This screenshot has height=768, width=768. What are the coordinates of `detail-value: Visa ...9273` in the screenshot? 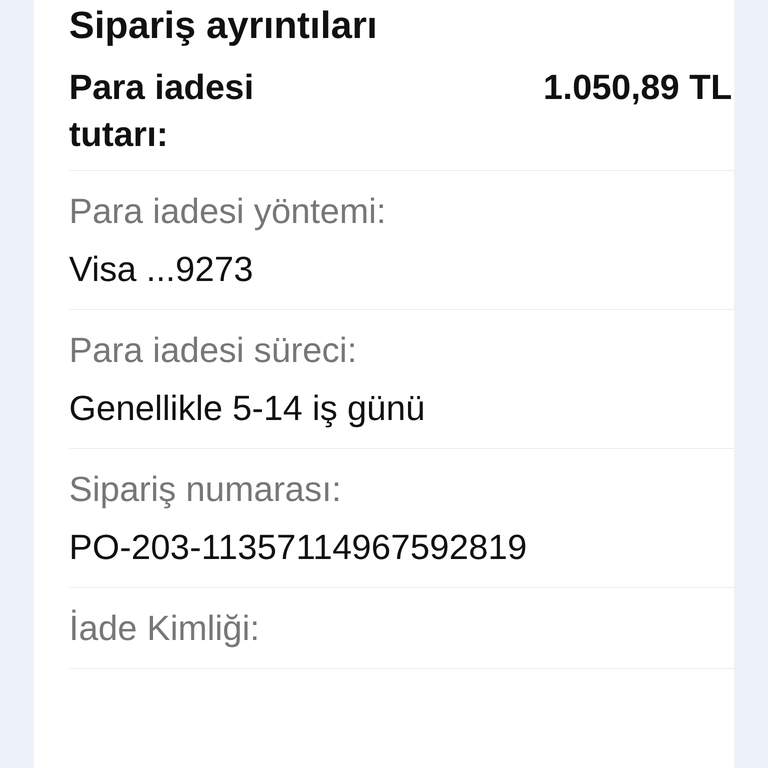 It's located at (161, 270).